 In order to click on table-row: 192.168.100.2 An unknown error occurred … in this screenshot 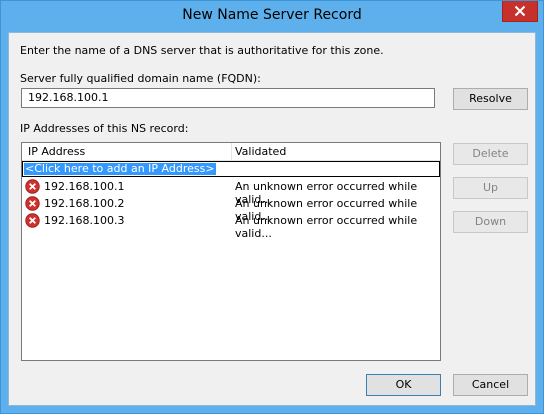, I will do `click(231, 209)`.